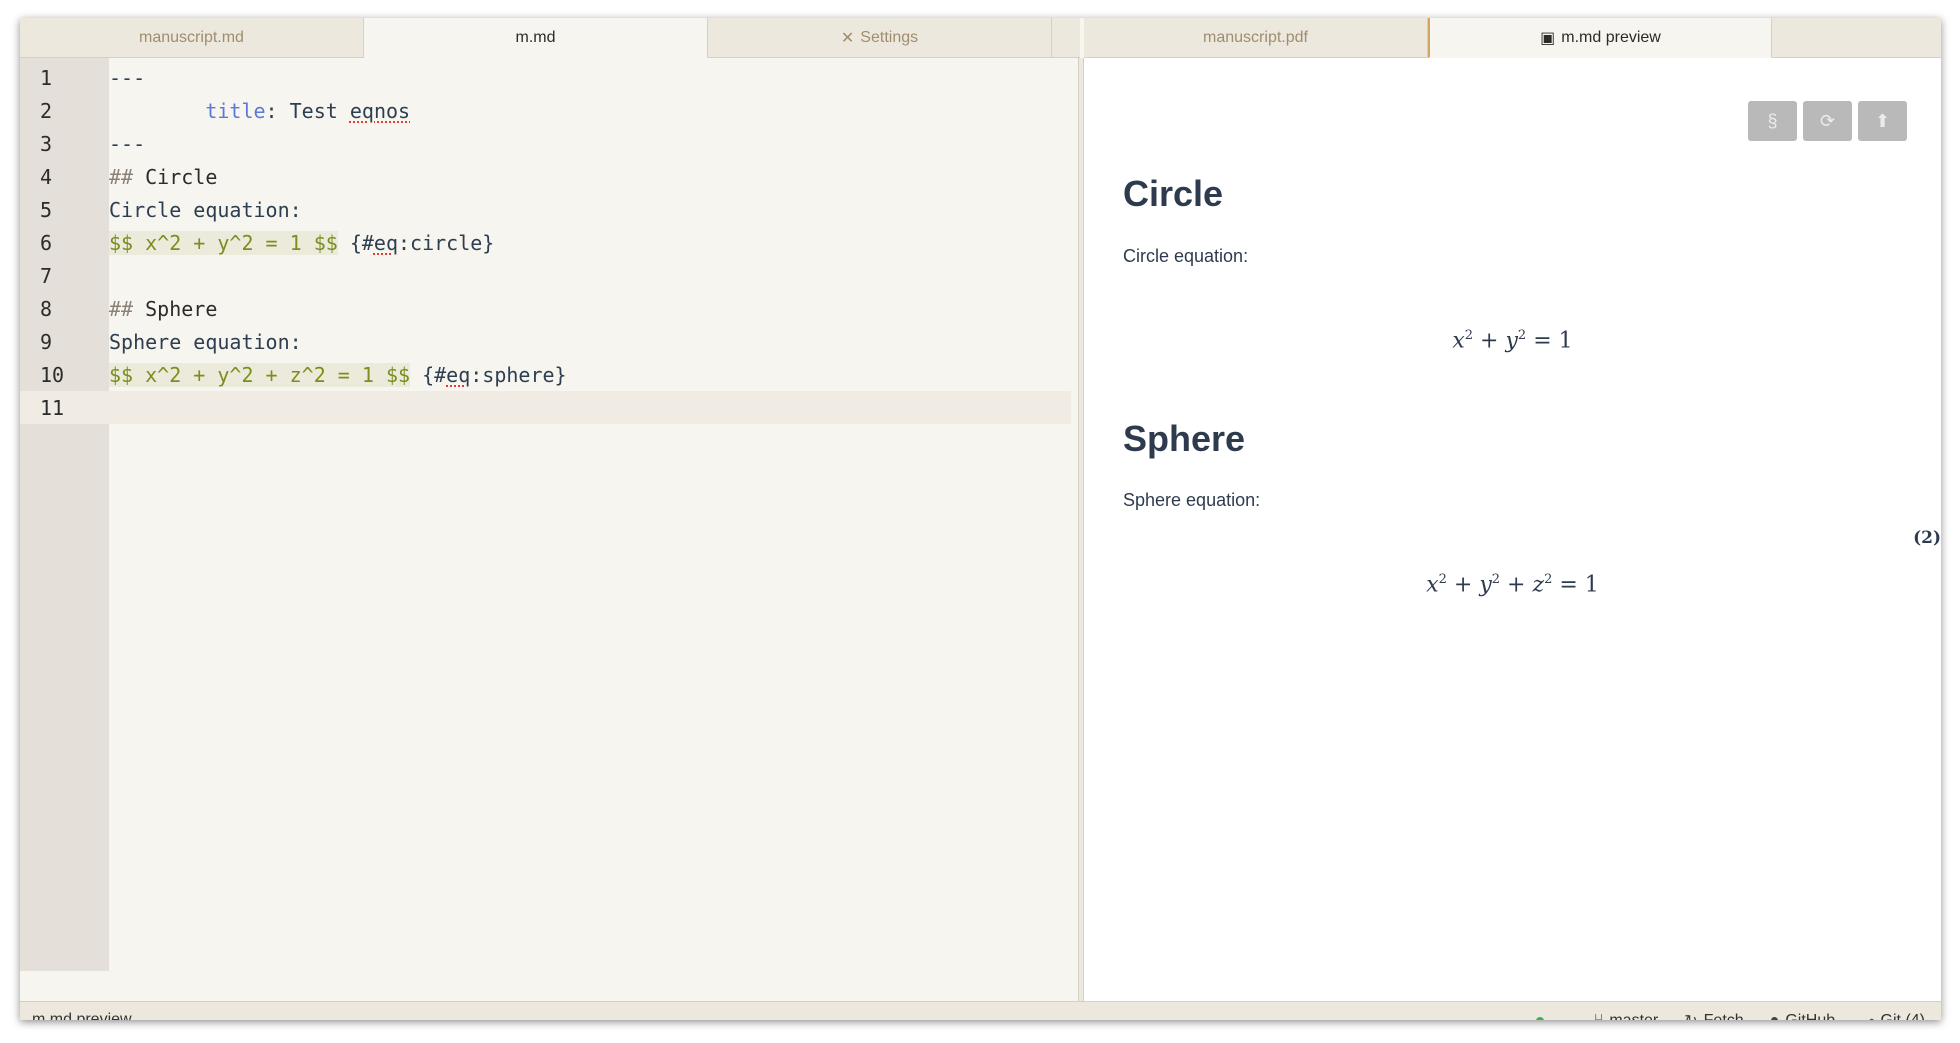 This screenshot has width=1960, height=1043. What do you see at coordinates (545, 176) in the screenshot?
I see `editor-line: 4 ## Circle` at bounding box center [545, 176].